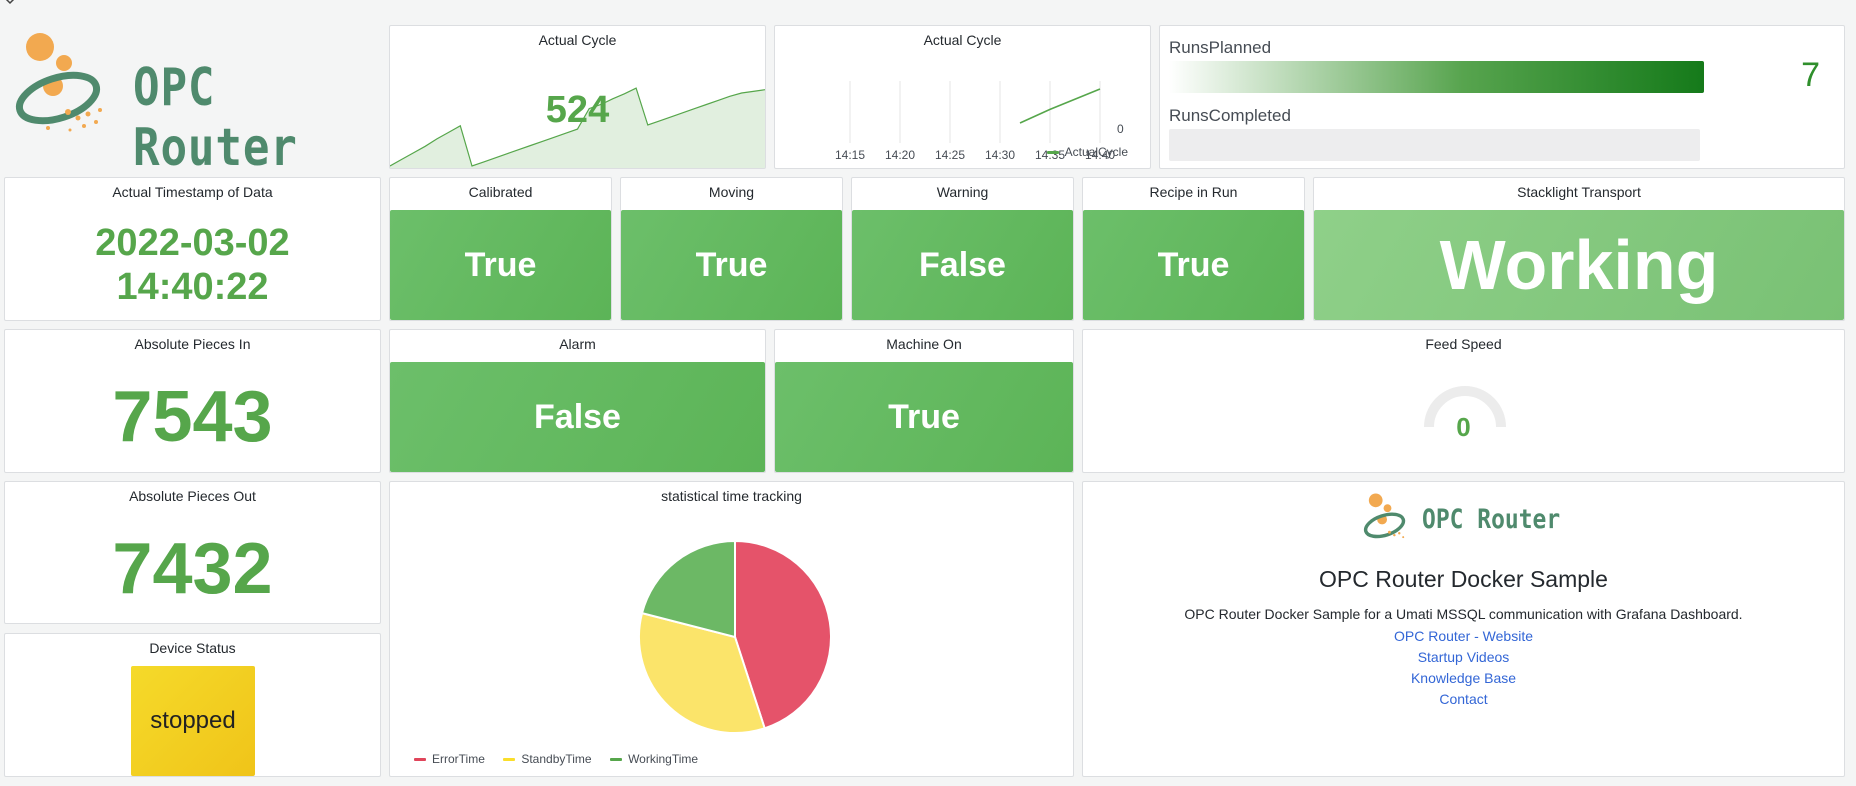 The width and height of the screenshot is (1856, 786). I want to click on panel-title: Alarm, so click(577, 344).